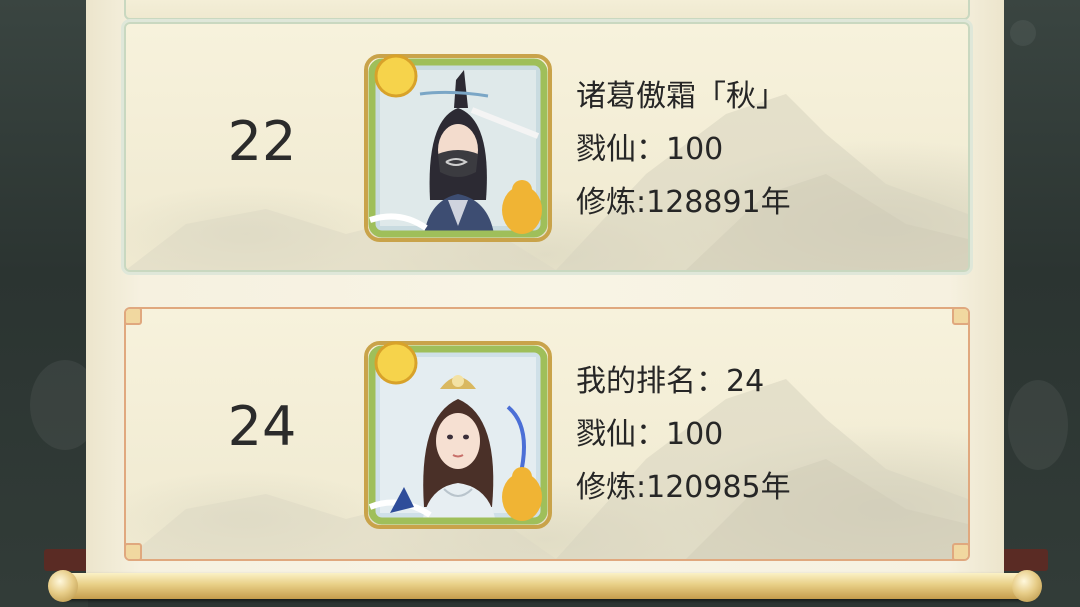 The height and width of the screenshot is (607, 1080). I want to click on player-info: 诸葛傲霜「秋」 戮仙：100 修炼:128891年, so click(683, 149).